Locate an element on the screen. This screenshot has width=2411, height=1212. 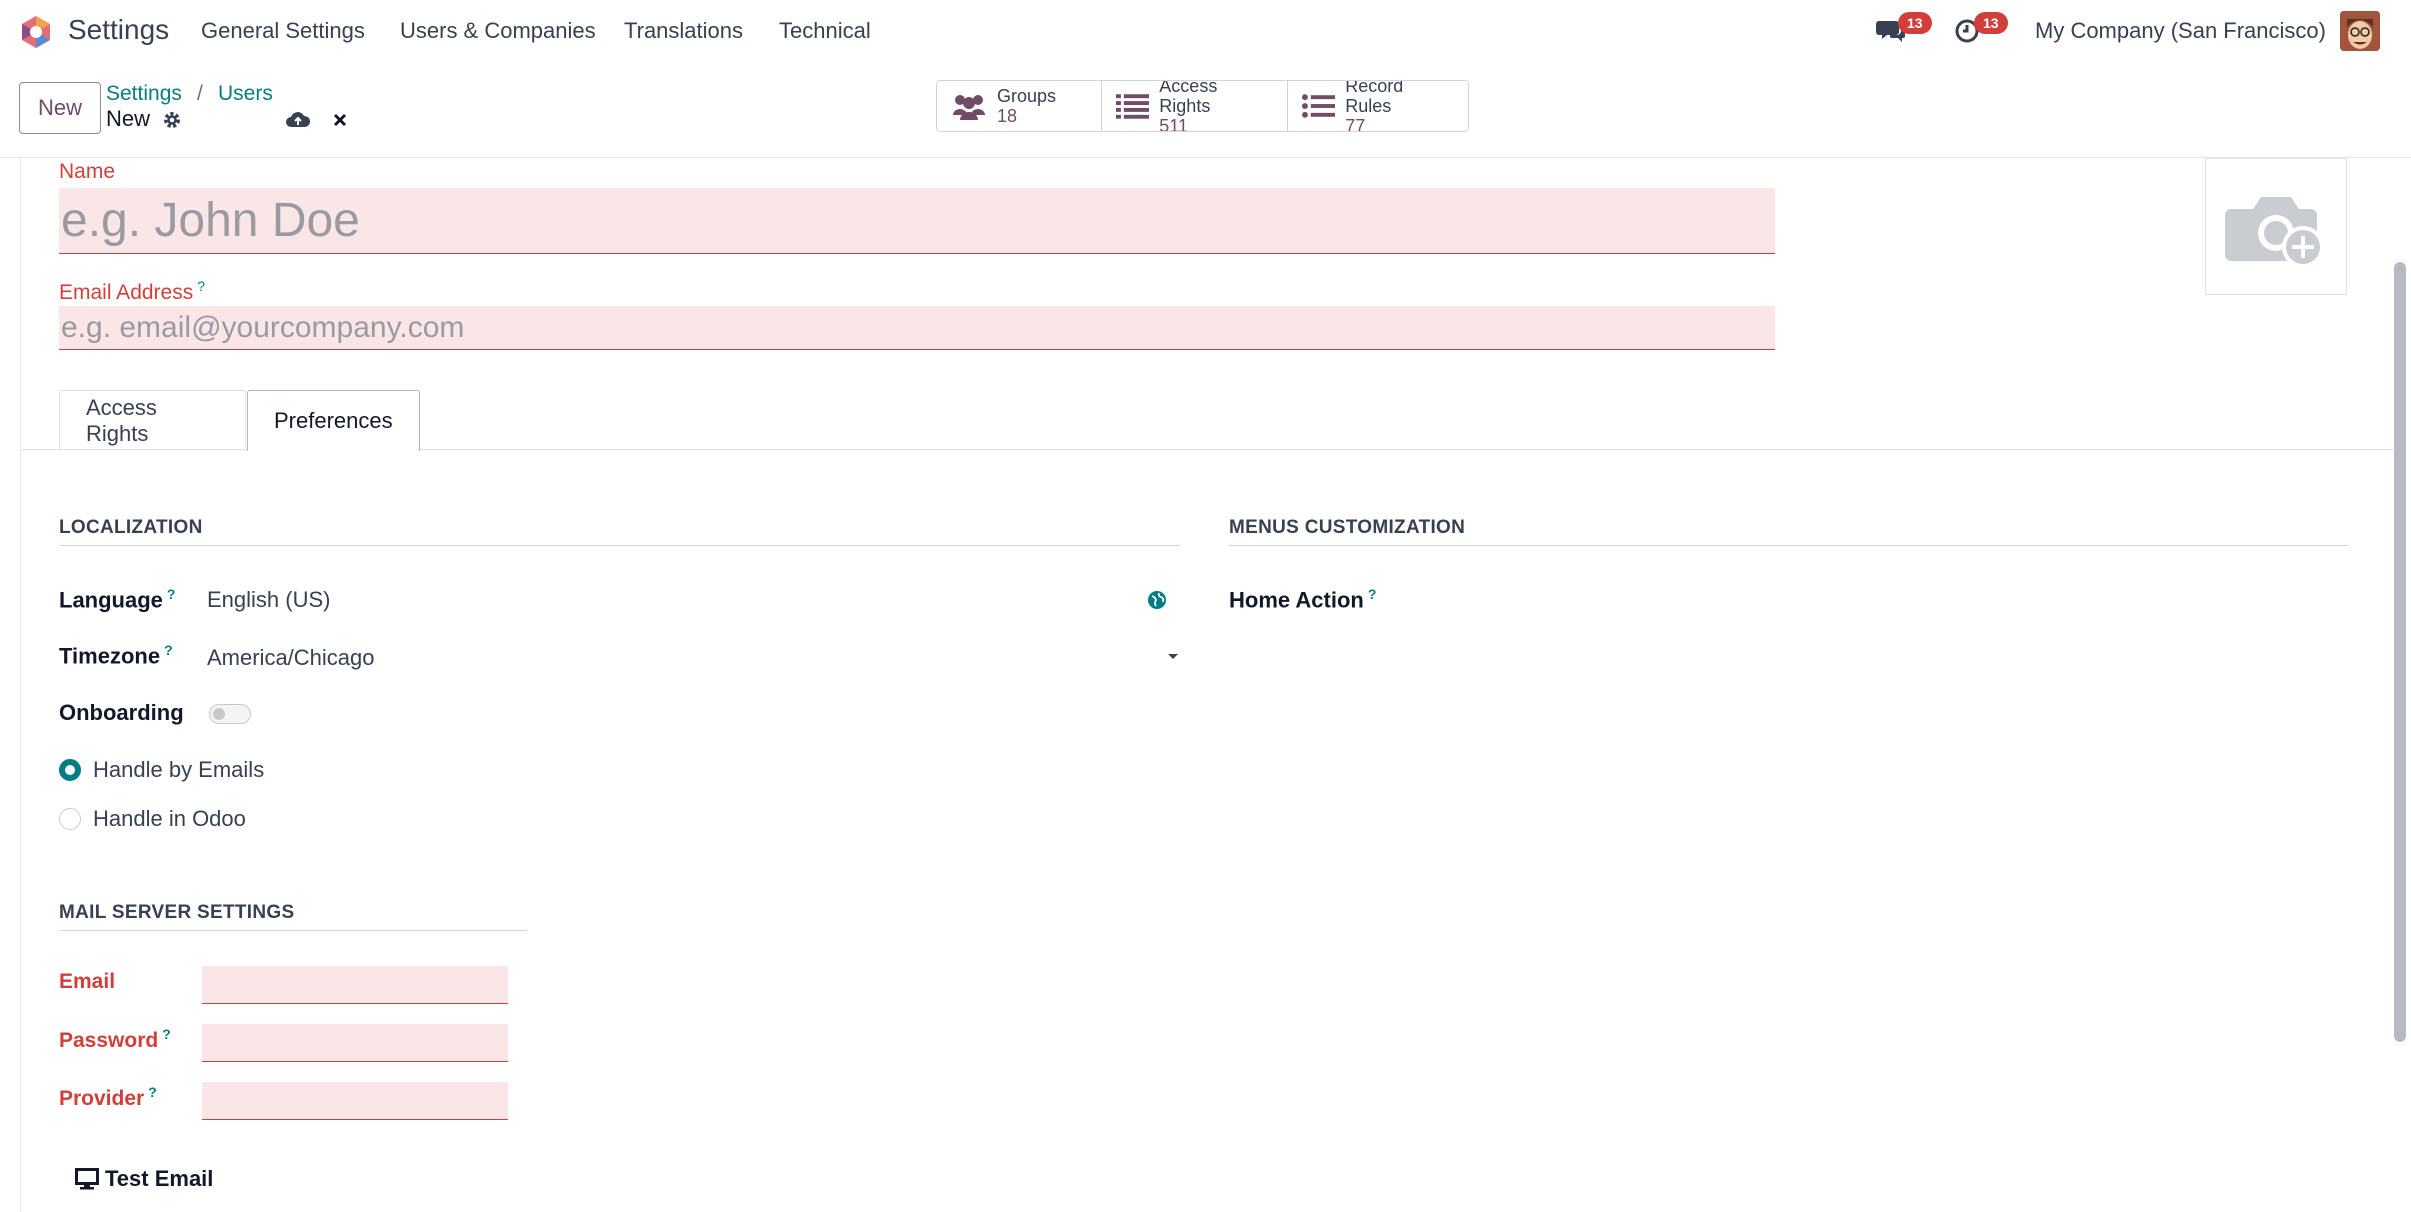
access-rights-count: 511 is located at coordinates (1173, 124).